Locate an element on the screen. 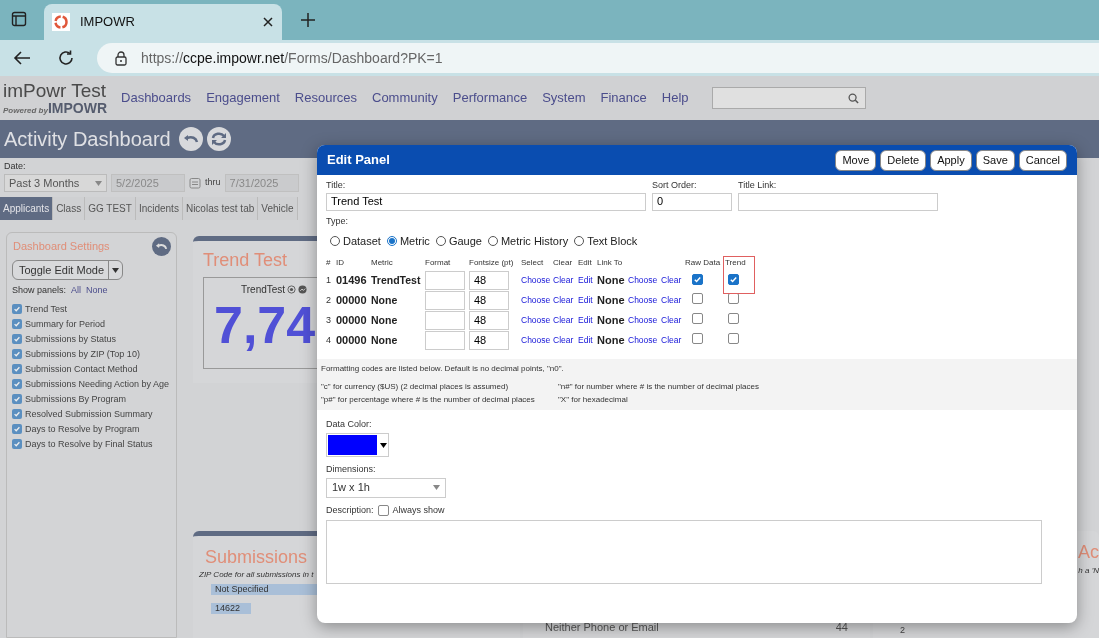 The image size is (1099, 638). nav-link: Dashboards is located at coordinates (156, 98).